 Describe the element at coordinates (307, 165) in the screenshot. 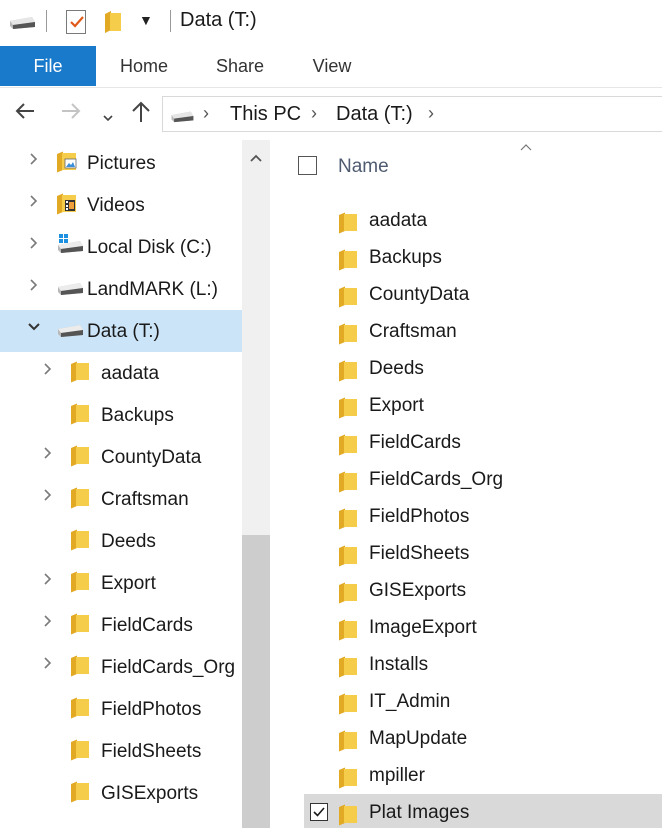

I see `select-all-checkbox` at that location.